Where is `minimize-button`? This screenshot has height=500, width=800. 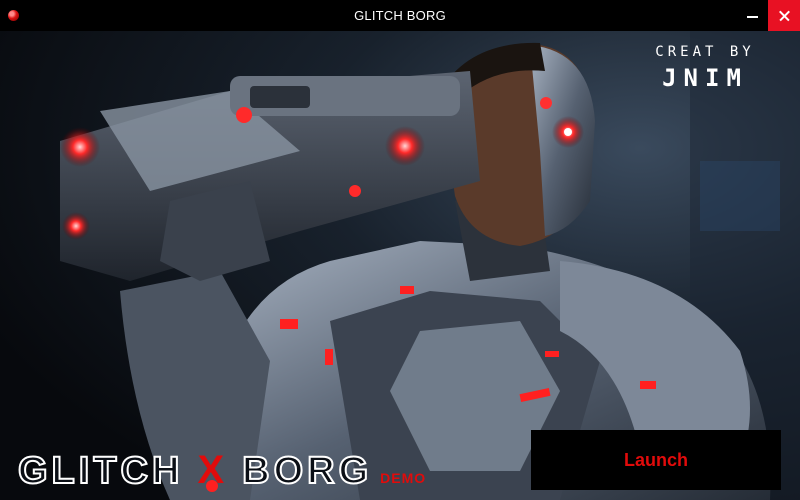
minimize-button is located at coordinates (752, 15).